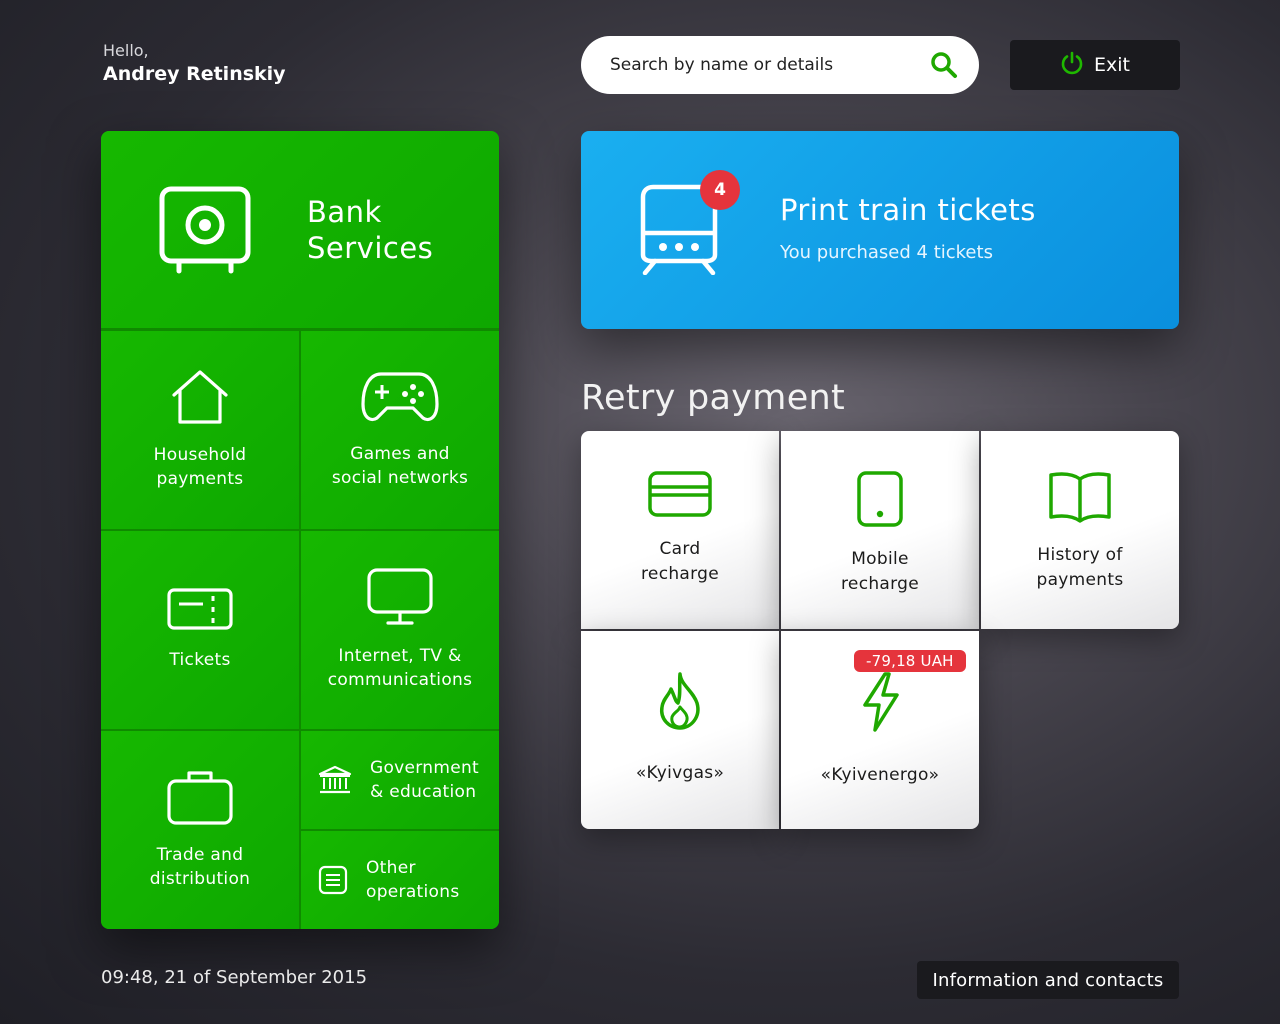 This screenshot has height=1024, width=1280. What do you see at coordinates (200, 830) in the screenshot?
I see `trade-tile: Trade and distribution` at bounding box center [200, 830].